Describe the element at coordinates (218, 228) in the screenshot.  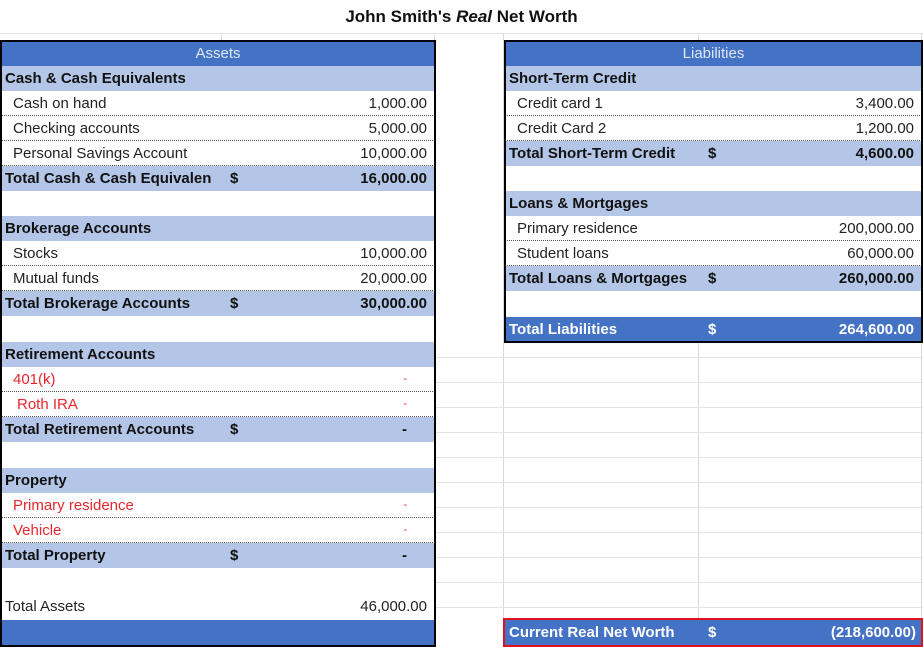
I see `section-brokerage: Brokerage Accounts` at that location.